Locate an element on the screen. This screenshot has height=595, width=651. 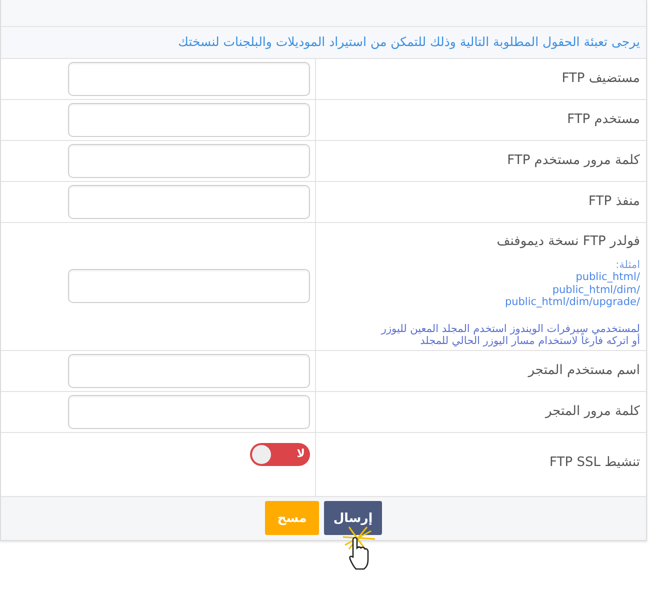
field-label: كلمة مرور مستخدم FTP is located at coordinates (573, 161).